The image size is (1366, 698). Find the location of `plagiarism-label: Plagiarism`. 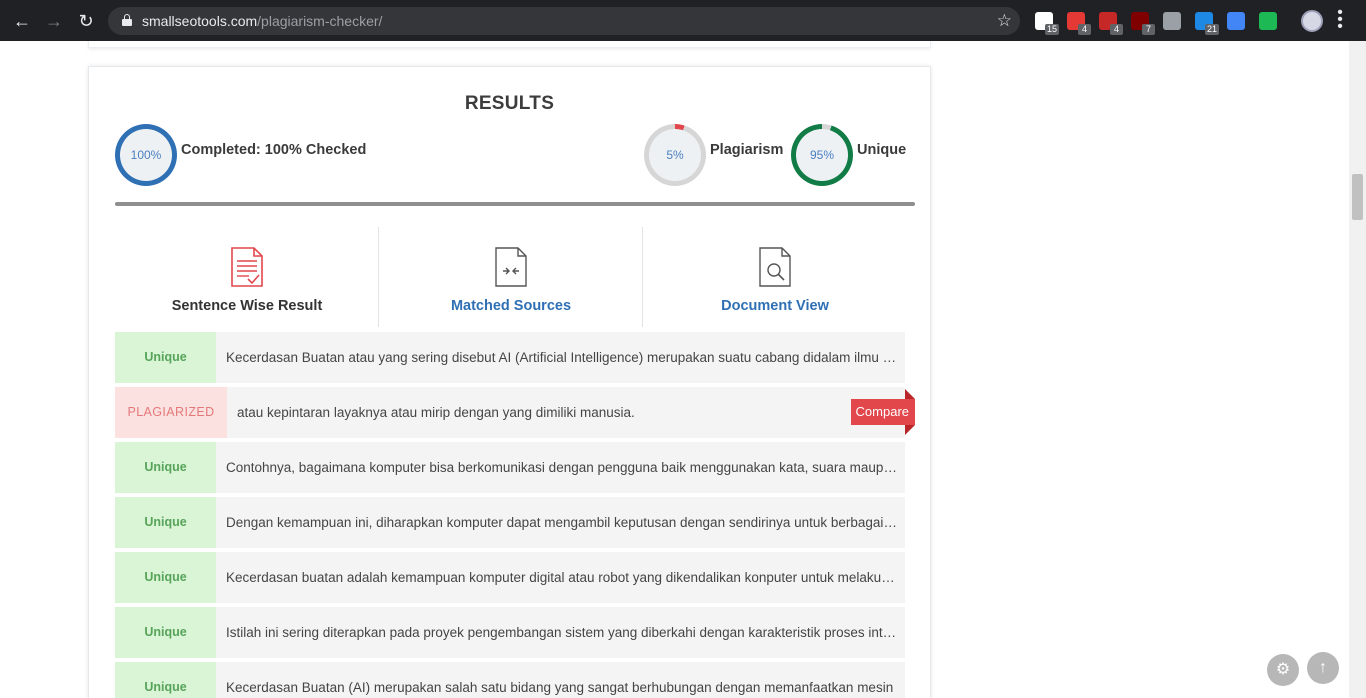

plagiarism-label: Plagiarism is located at coordinates (747, 150).